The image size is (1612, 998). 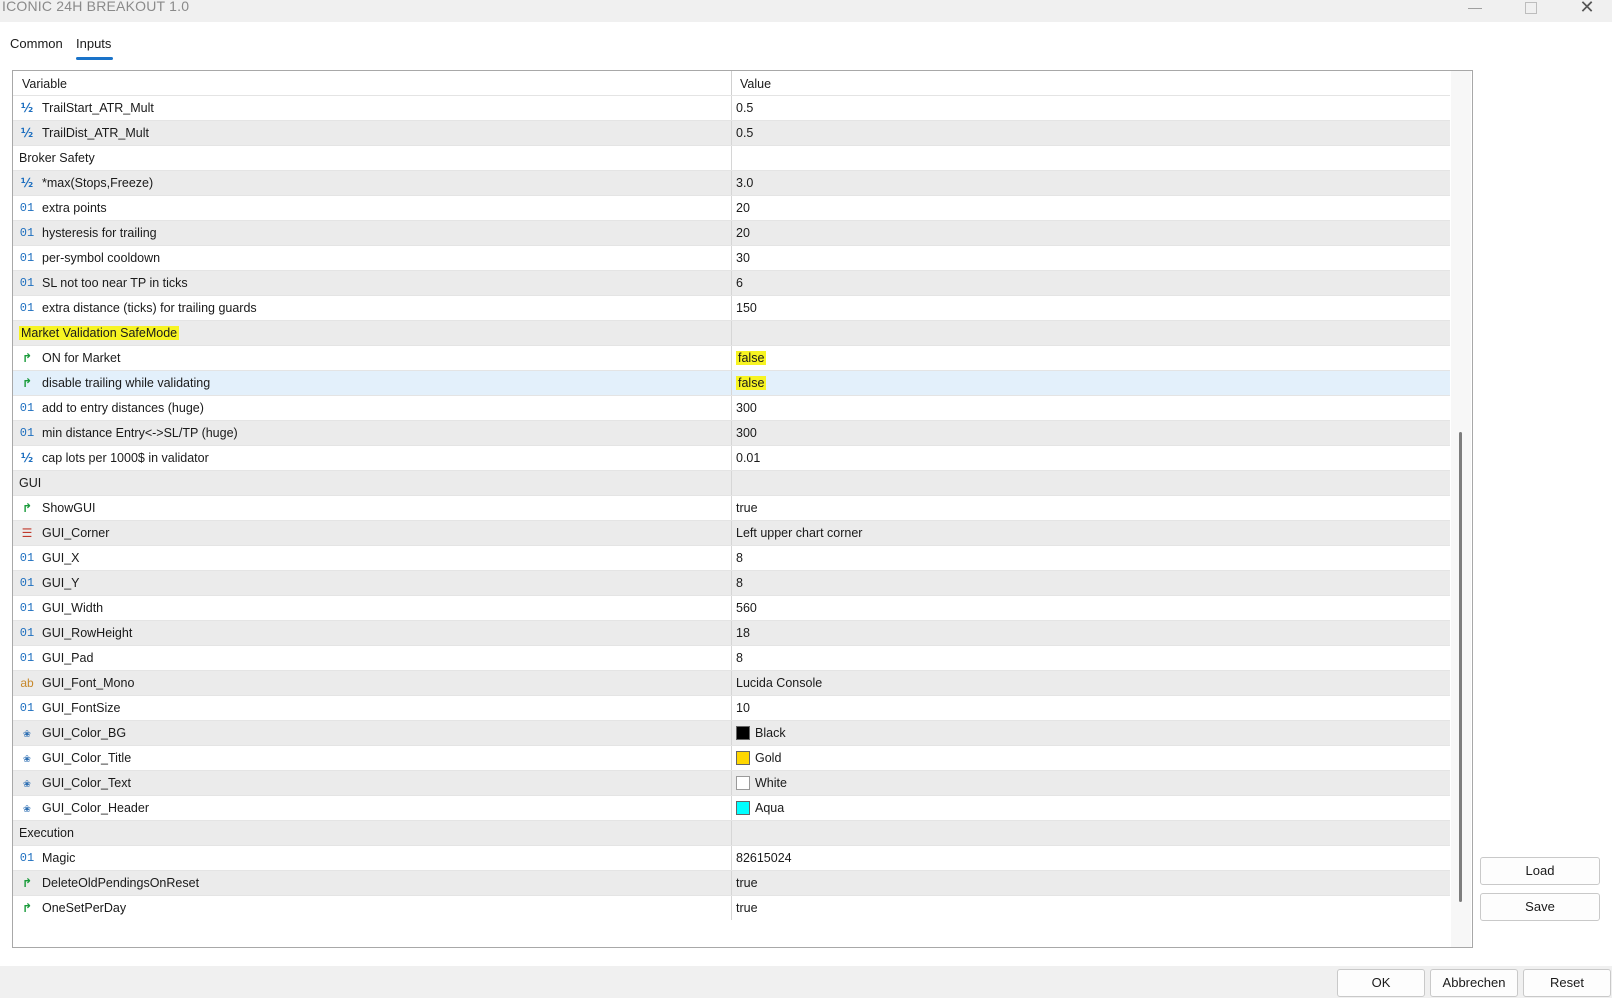 I want to click on table-row: 01 per-symbol cooldown 30, so click(x=731, y=257).